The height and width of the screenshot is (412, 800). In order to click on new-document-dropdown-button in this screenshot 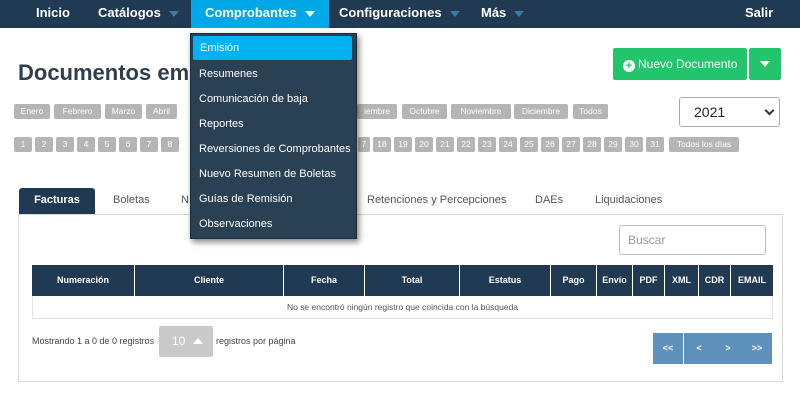, I will do `click(765, 64)`.